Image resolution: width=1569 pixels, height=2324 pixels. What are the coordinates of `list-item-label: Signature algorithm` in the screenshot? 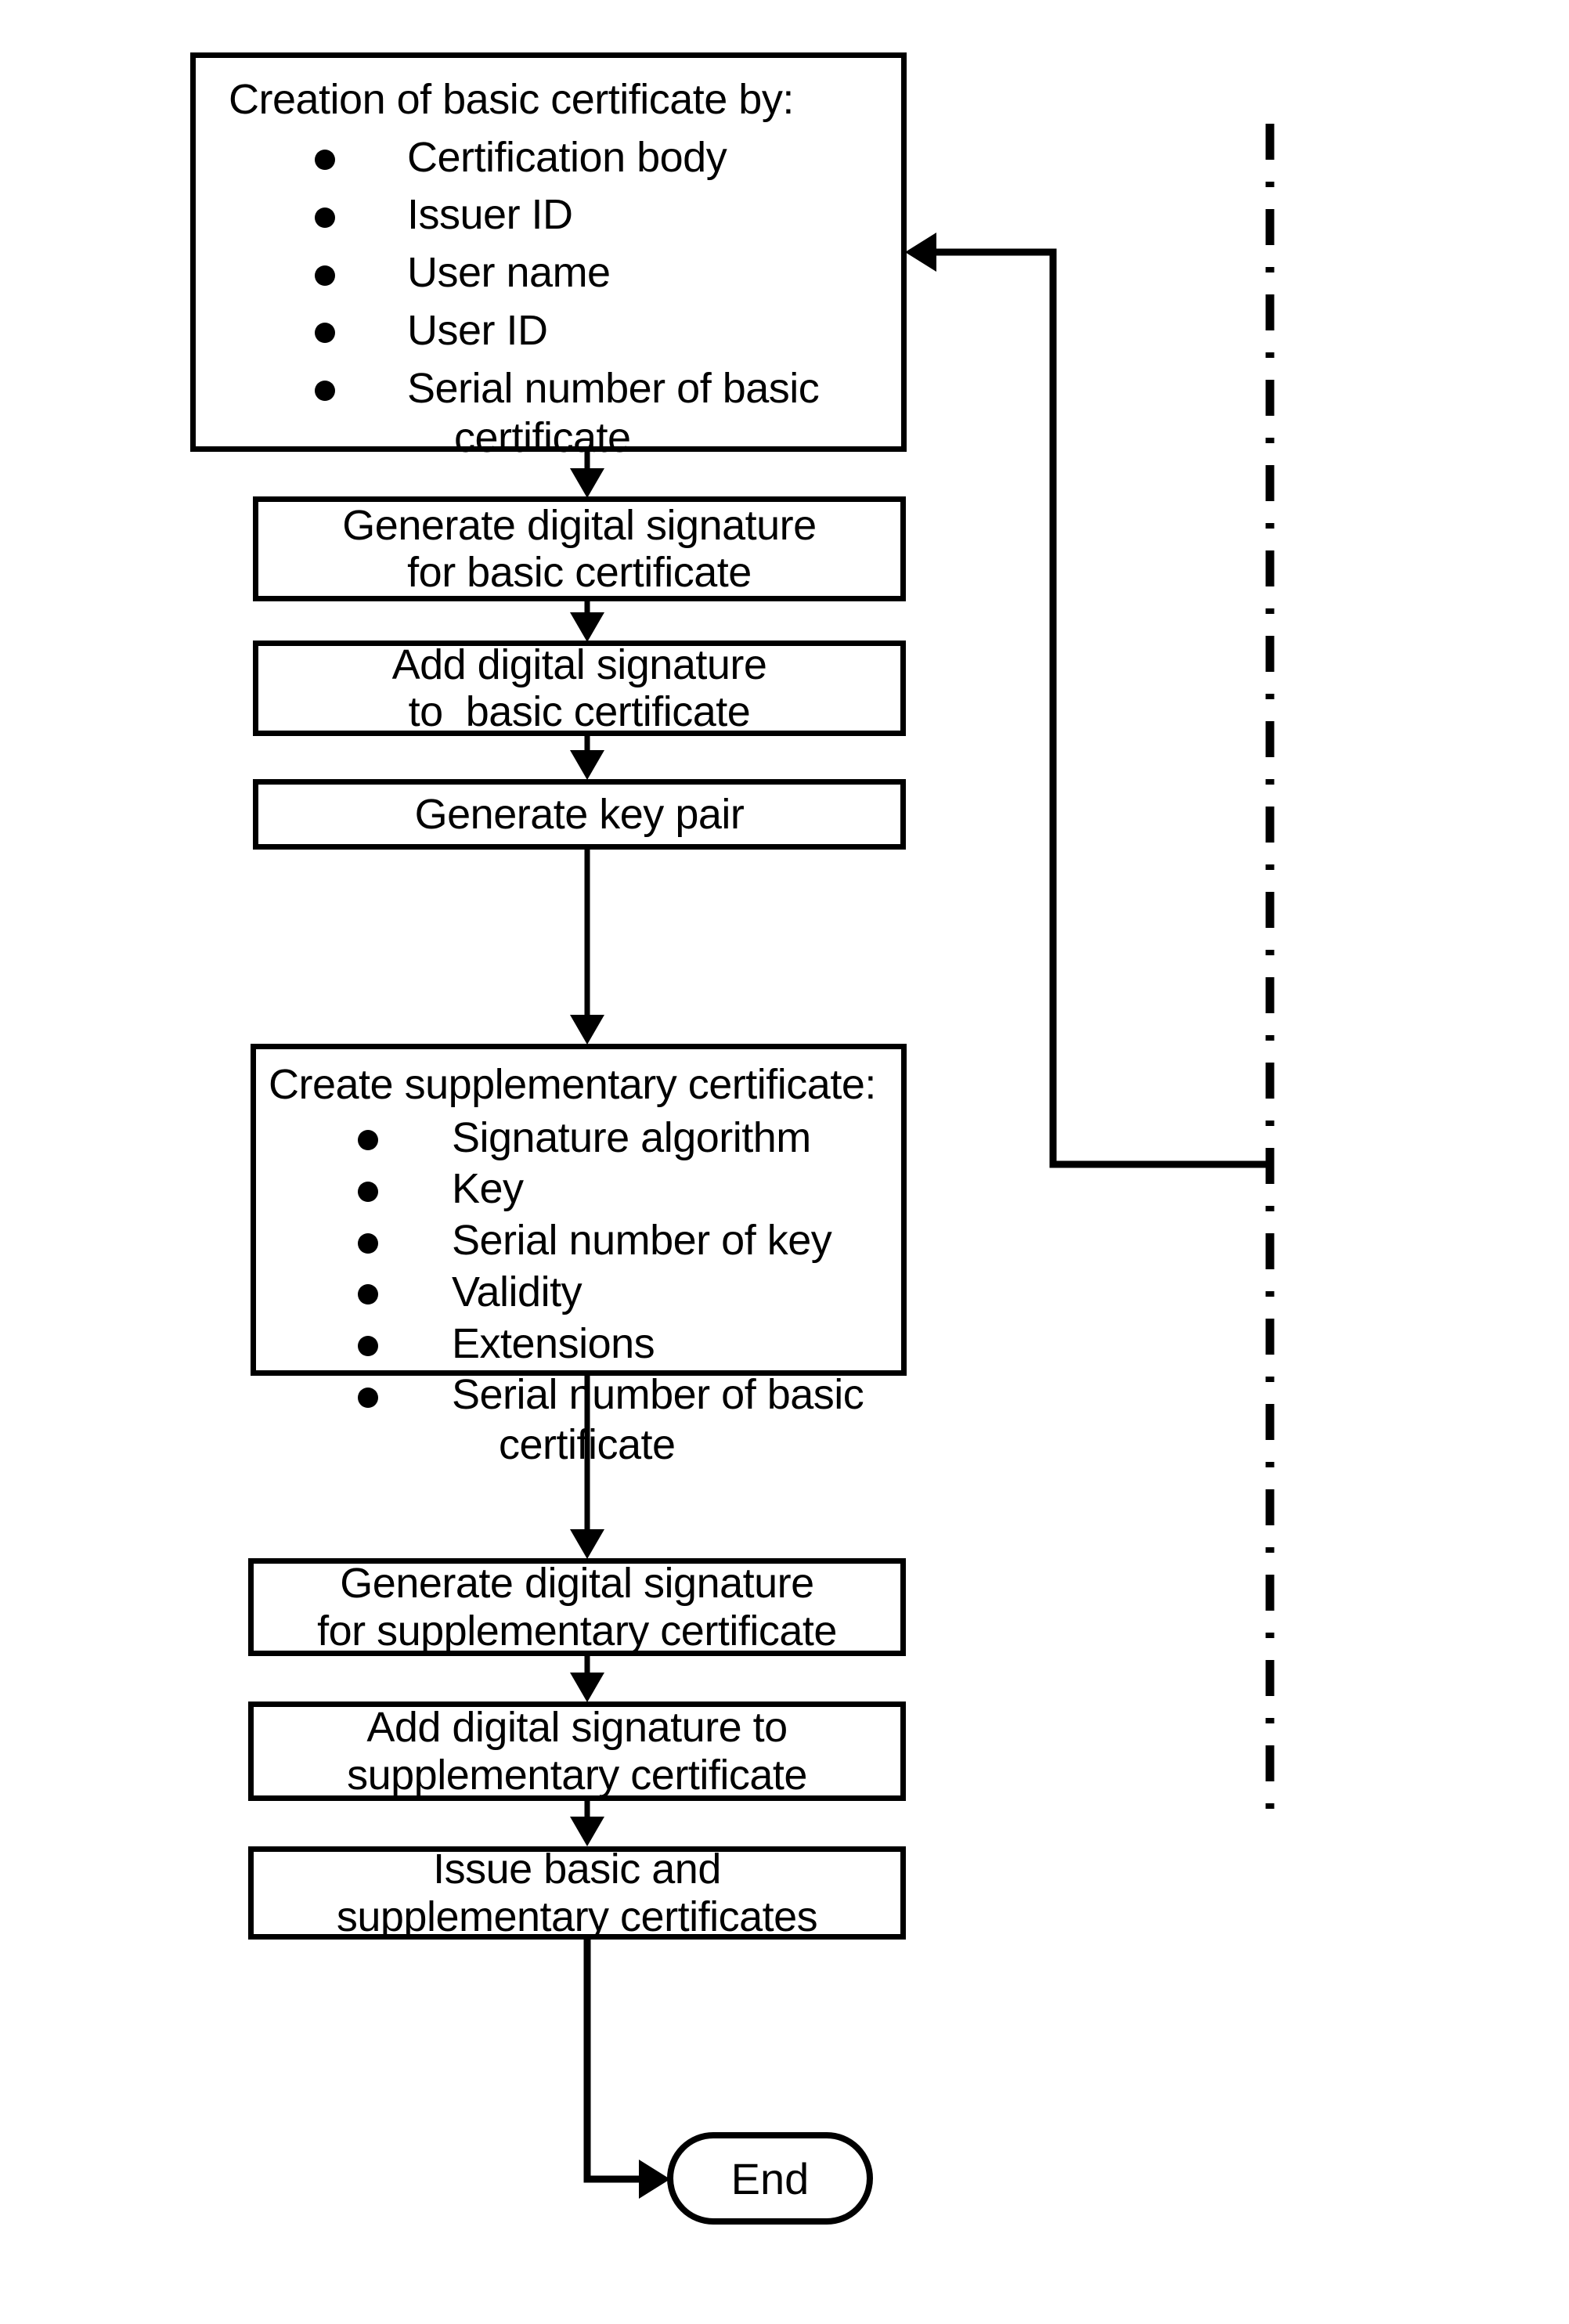 It's located at (631, 1137).